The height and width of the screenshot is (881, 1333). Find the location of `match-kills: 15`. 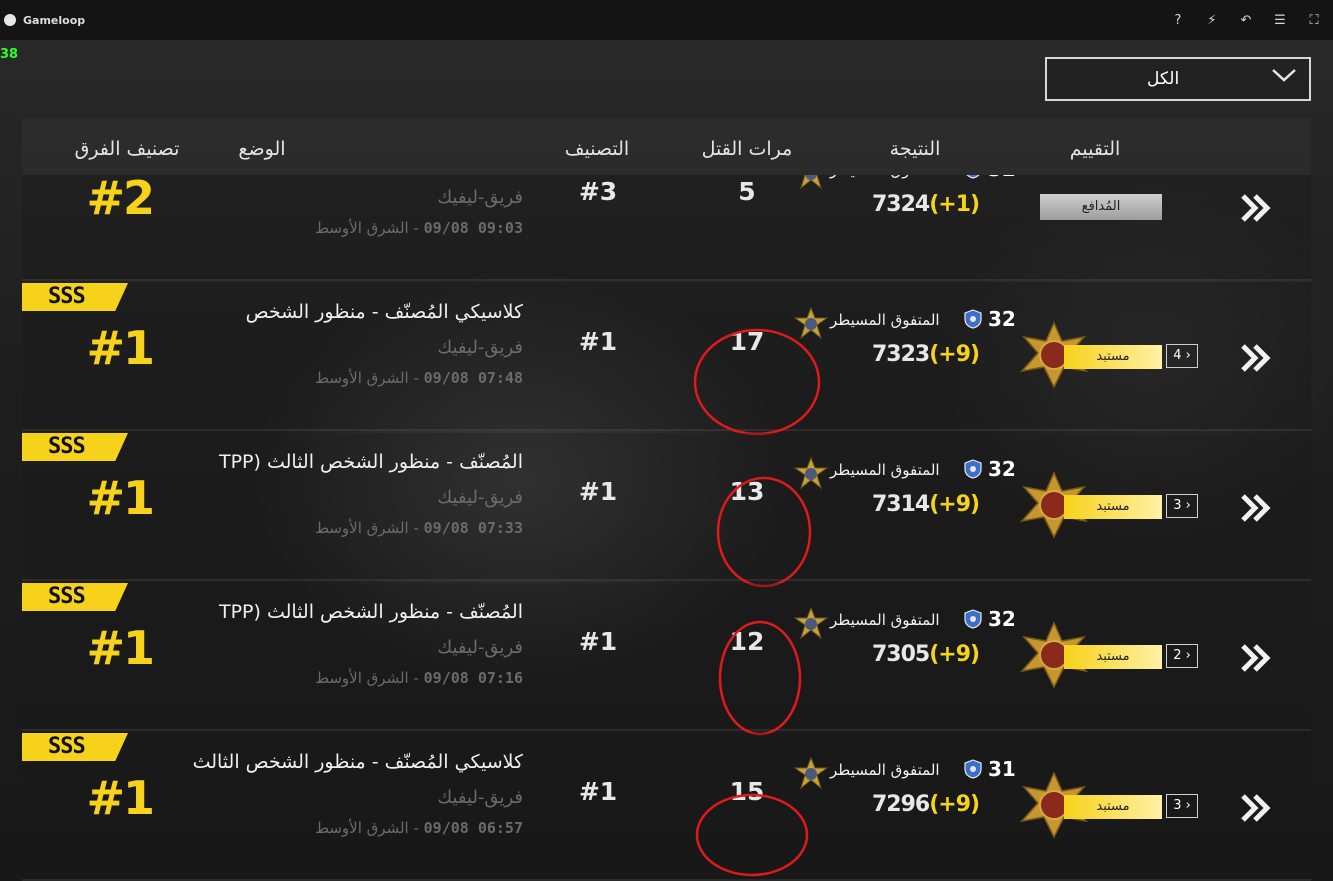

match-kills: 15 is located at coordinates (747, 791).